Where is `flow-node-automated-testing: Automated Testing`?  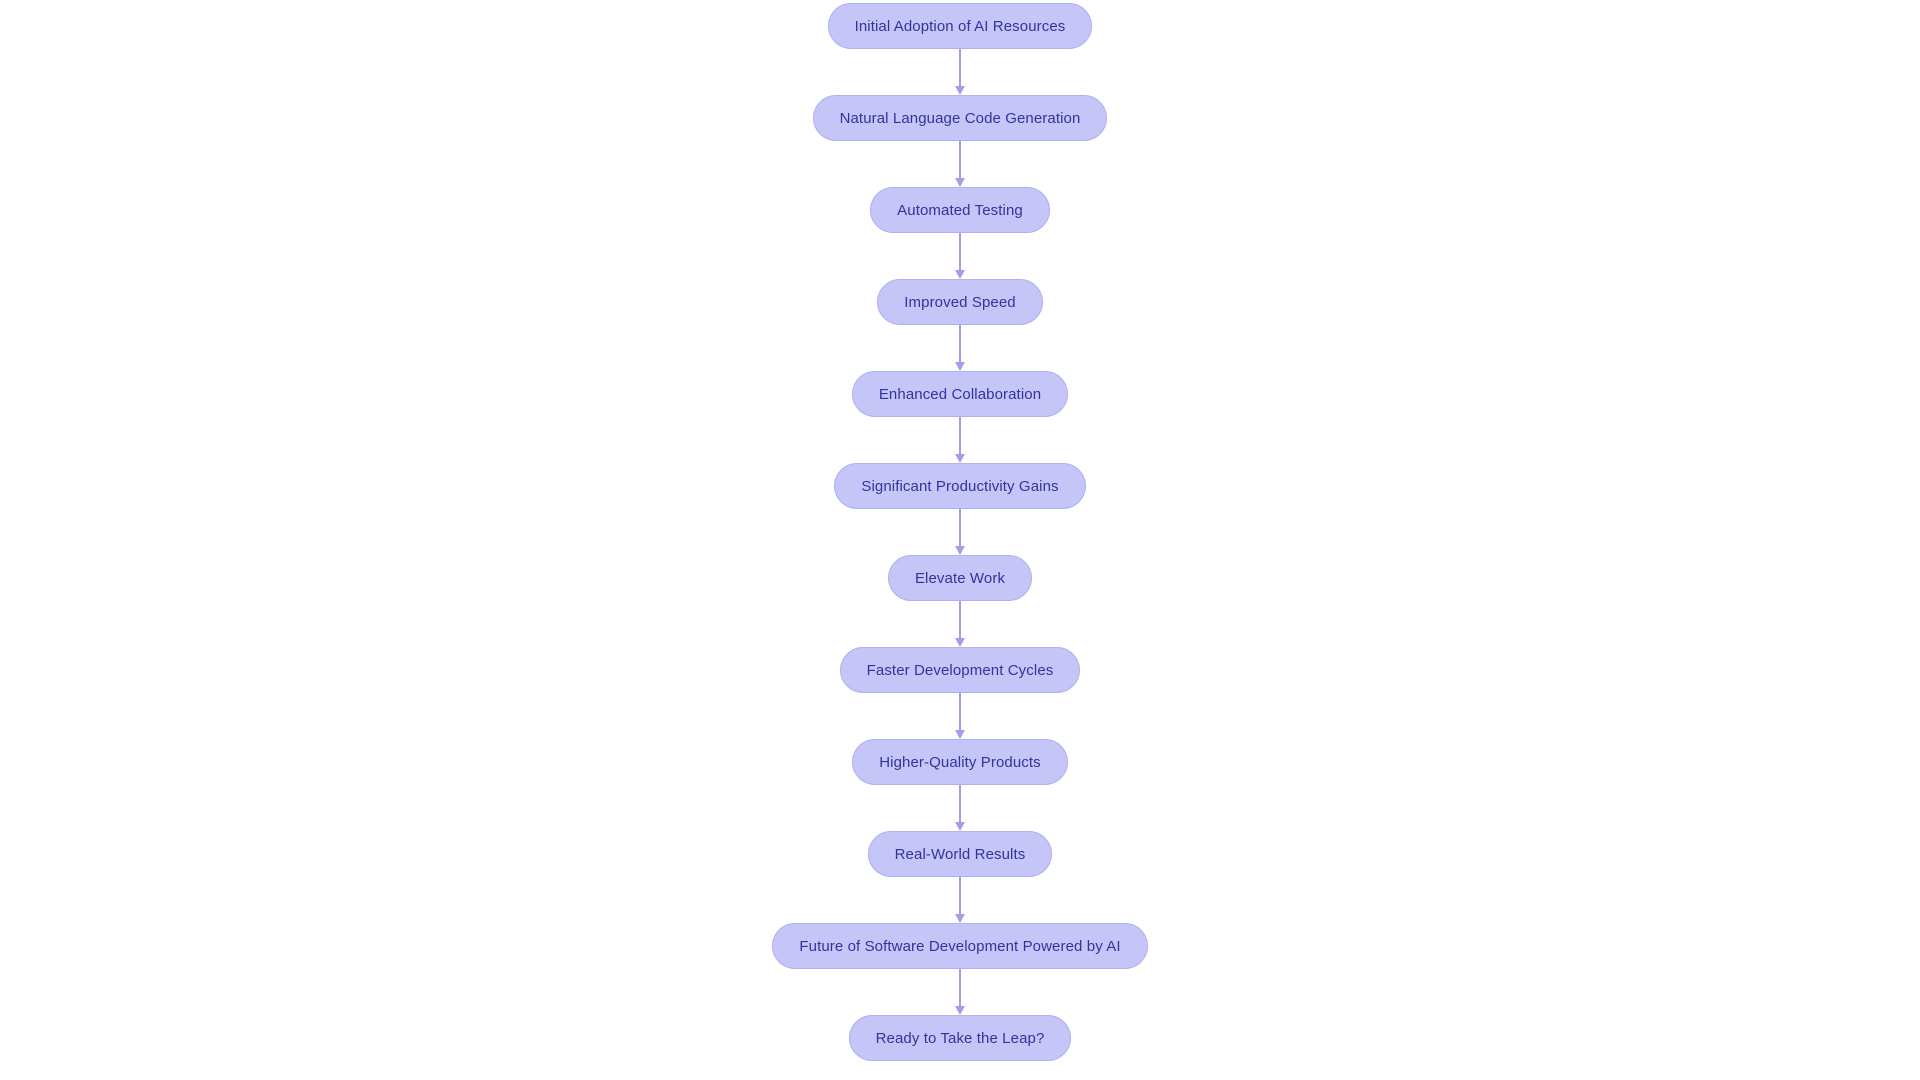
flow-node-automated-testing: Automated Testing is located at coordinates (960, 210).